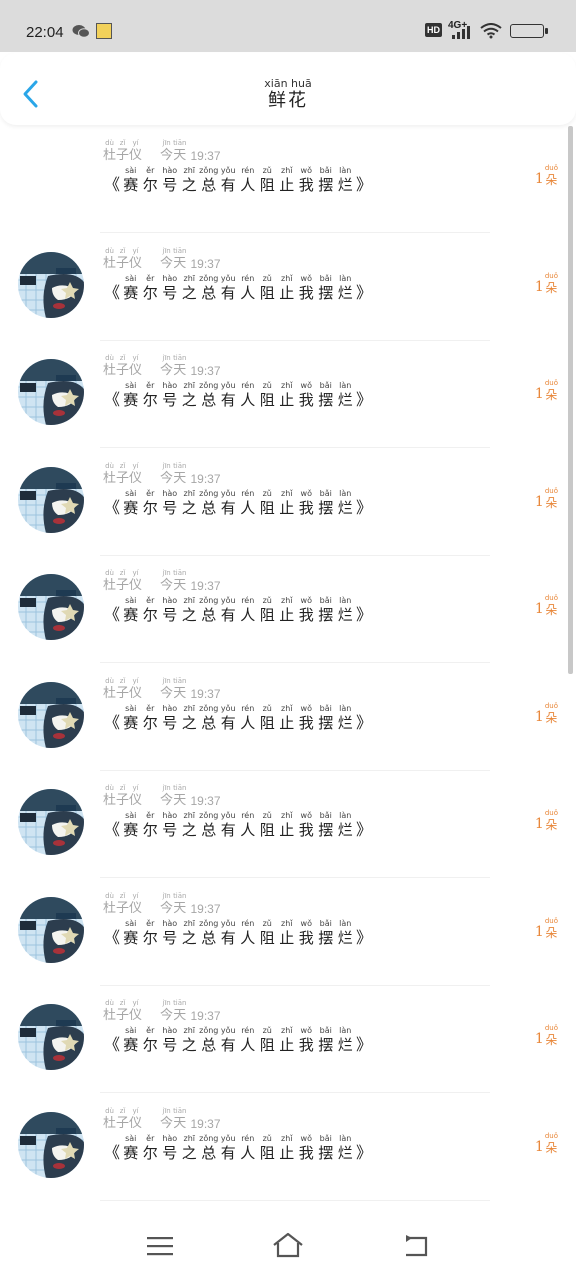 The width and height of the screenshot is (576, 1280). I want to click on book-title-char: sài 赛, so click(131, 1148).